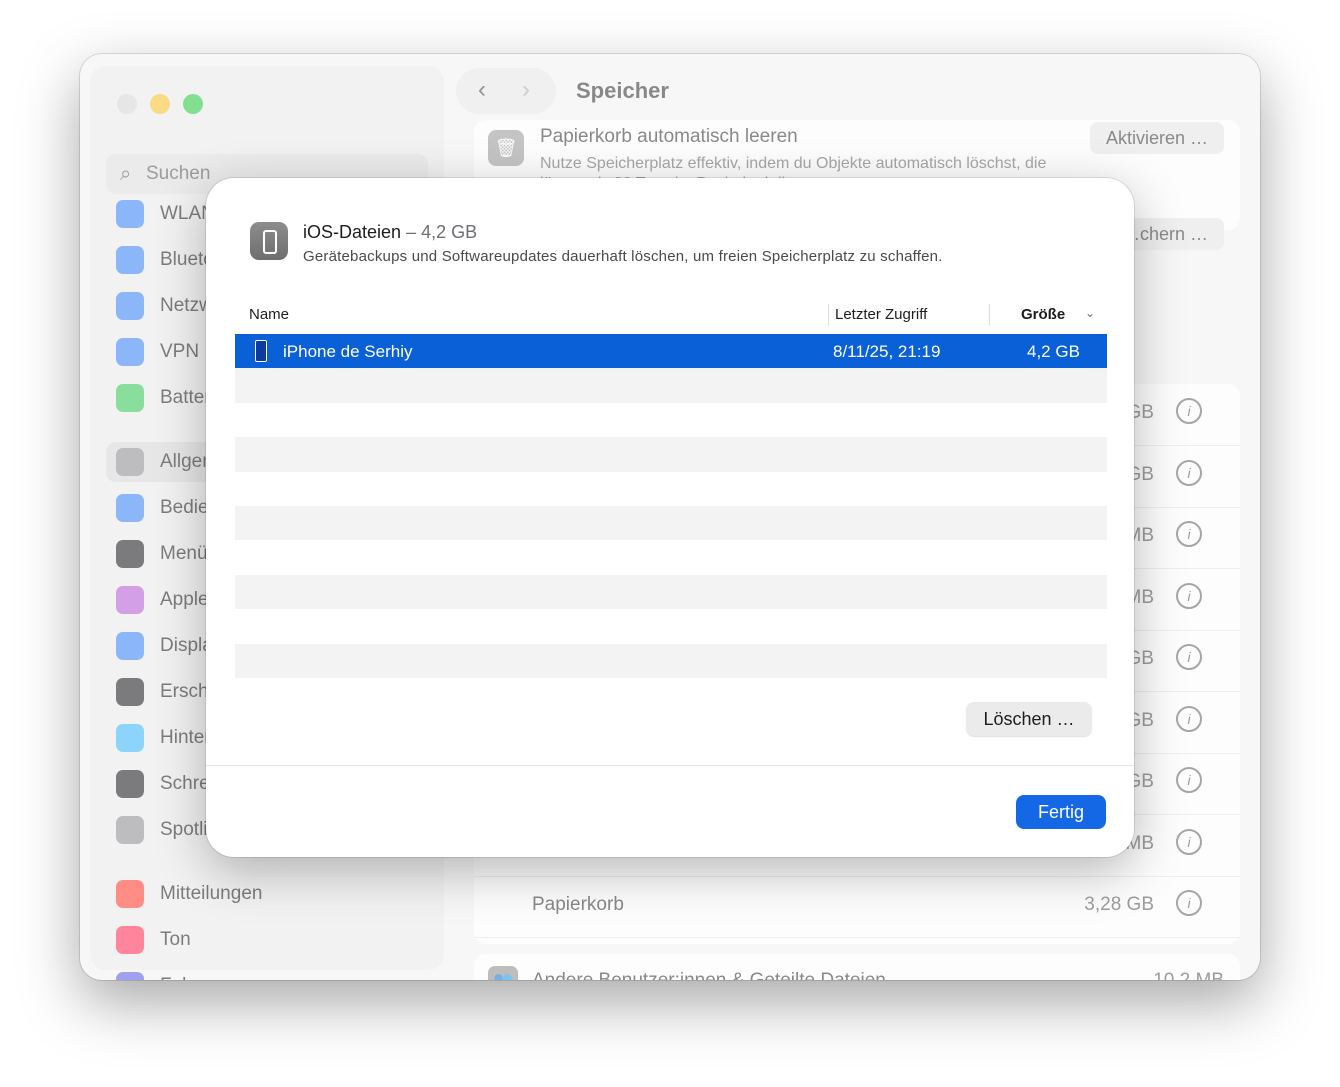 The width and height of the screenshot is (1340, 1087). I want to click on dialog-title: iOS-Dateien – 4,2 GB, so click(390, 232).